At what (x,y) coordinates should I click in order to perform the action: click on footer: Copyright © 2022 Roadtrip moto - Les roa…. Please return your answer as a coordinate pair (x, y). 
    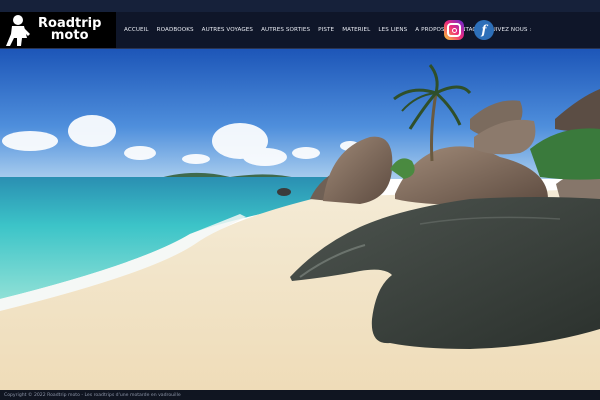
    Looking at the image, I should click on (300, 395).